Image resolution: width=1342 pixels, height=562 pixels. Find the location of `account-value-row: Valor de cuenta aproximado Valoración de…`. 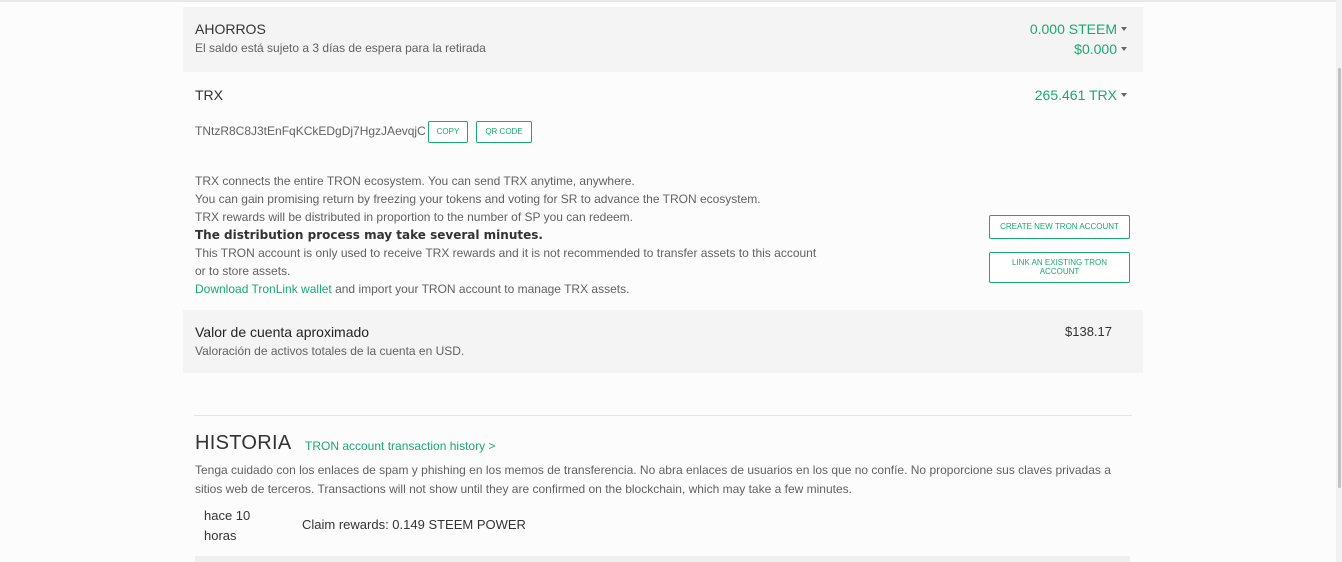

account-value-row: Valor de cuenta aproximado Valoración de… is located at coordinates (663, 341).